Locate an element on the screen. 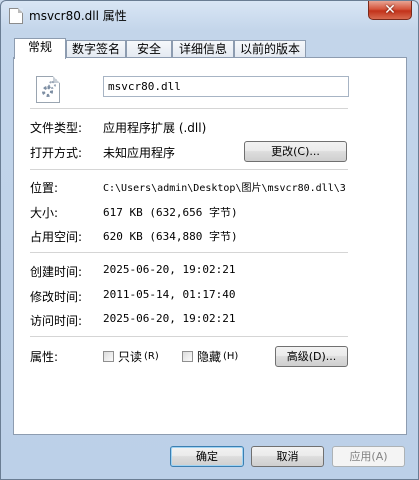 This screenshot has height=480, width=419. location-value: C:\Users\admin\Desktop\图片\msvcr80.dll\3 is located at coordinates (224, 188).